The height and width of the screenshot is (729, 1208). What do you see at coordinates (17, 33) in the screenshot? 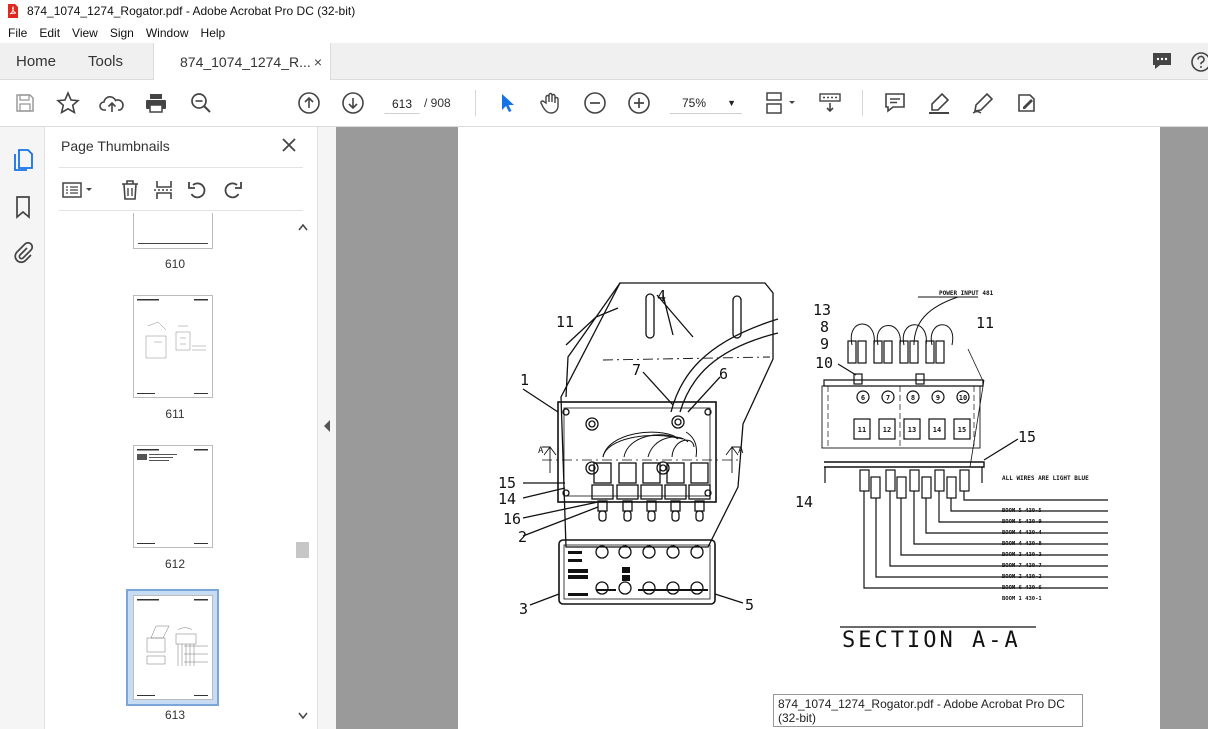
I see `menu-file: File` at bounding box center [17, 33].